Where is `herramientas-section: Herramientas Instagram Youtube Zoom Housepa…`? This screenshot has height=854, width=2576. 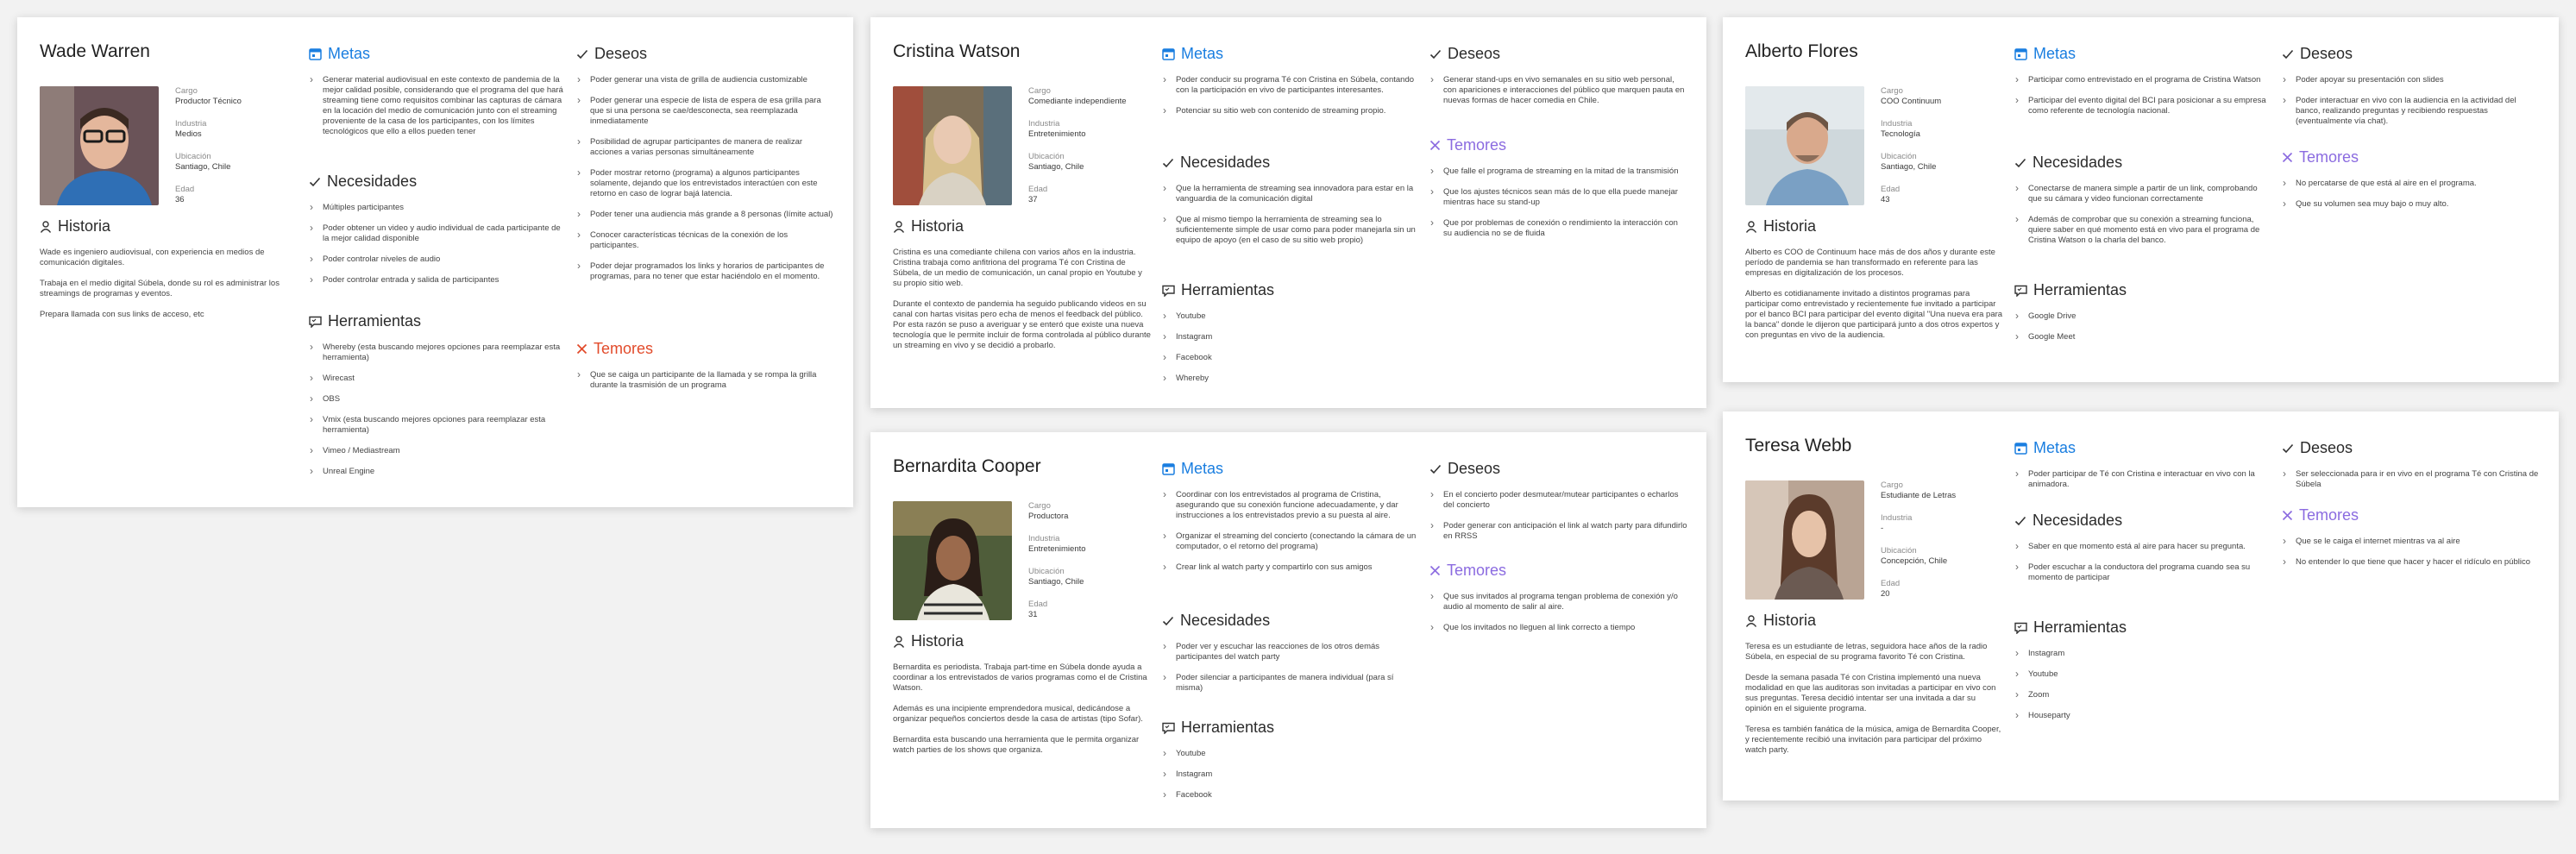
herramientas-section: Herramientas Instagram Youtube Zoom Housepa… is located at coordinates (2143, 675).